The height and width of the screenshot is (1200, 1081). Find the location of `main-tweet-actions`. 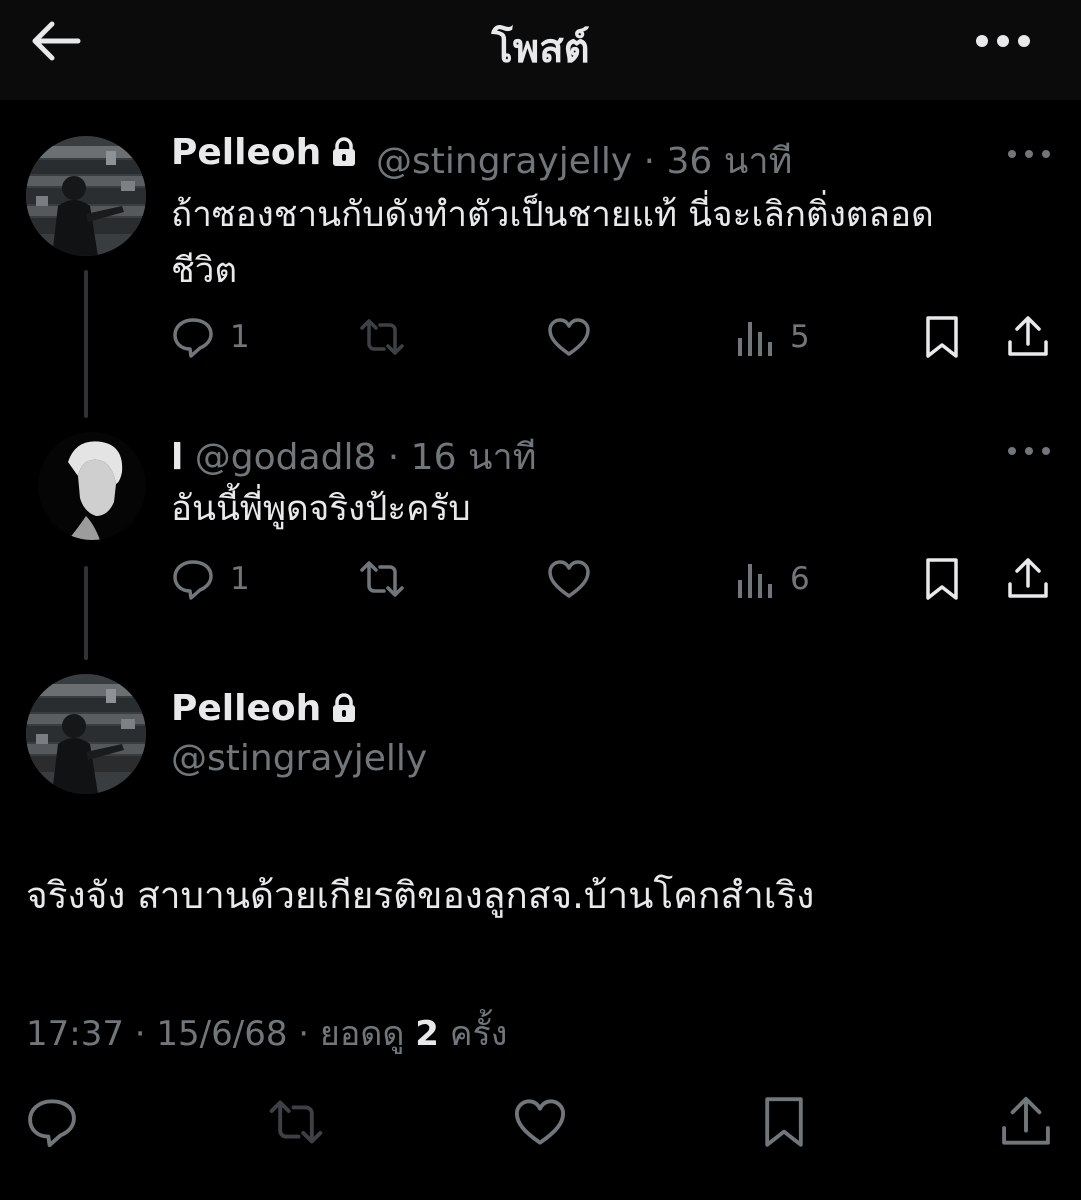

main-tweet-actions is located at coordinates (540, 1124).